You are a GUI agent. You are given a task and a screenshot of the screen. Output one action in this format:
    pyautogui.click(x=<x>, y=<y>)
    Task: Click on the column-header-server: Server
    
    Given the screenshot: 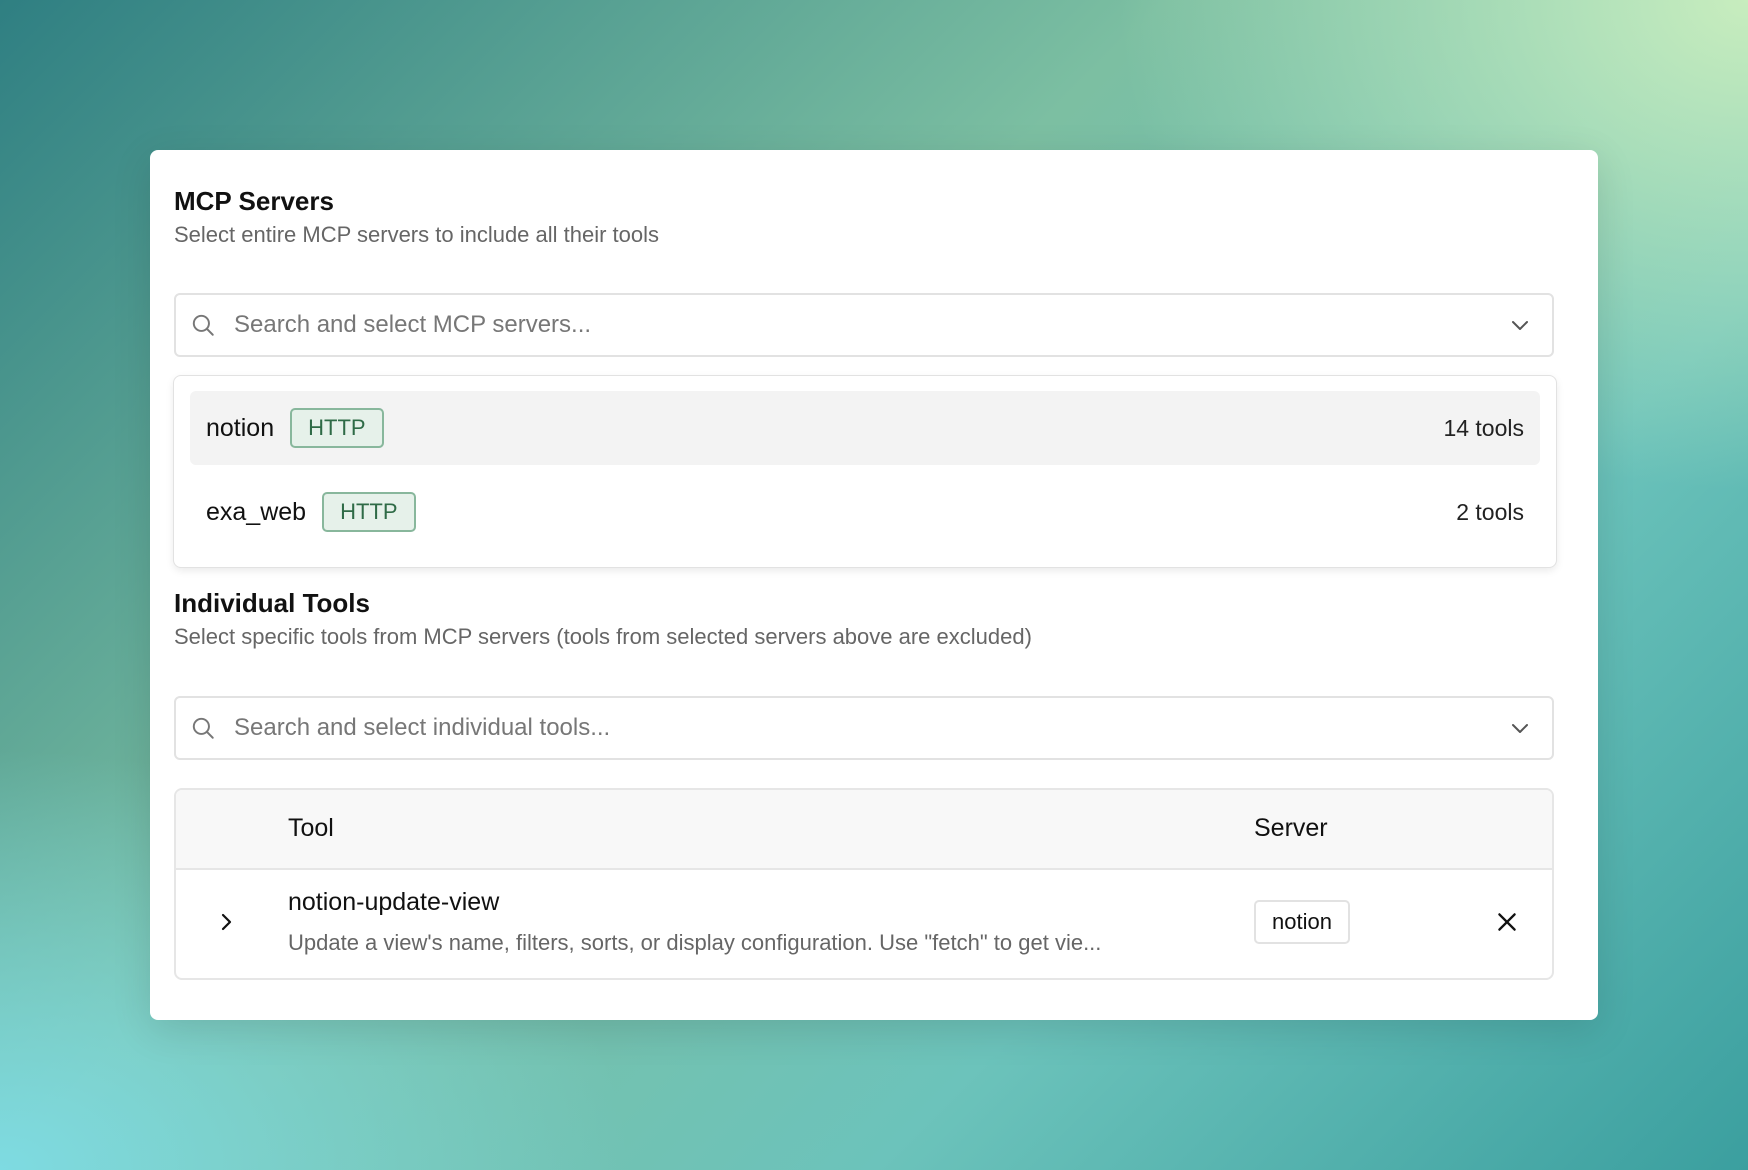 What is the action you would take?
    pyautogui.click(x=1291, y=828)
    